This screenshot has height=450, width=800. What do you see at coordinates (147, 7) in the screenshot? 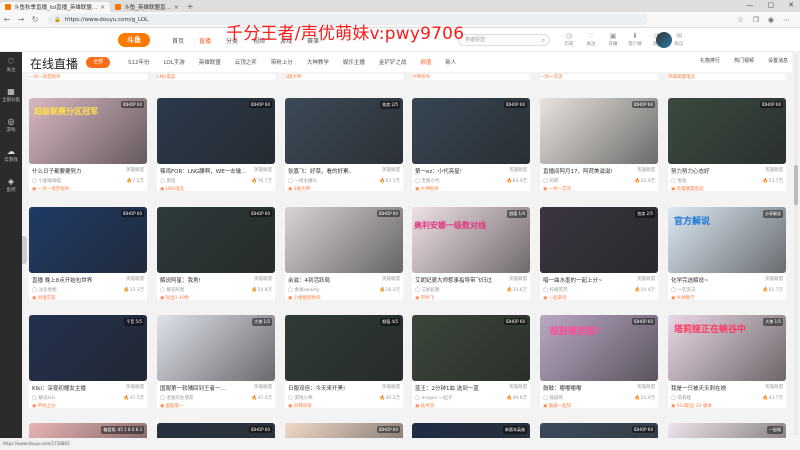
I see `browser-tab-2: 斗鱼_英雄联盟直... ×` at bounding box center [147, 7].